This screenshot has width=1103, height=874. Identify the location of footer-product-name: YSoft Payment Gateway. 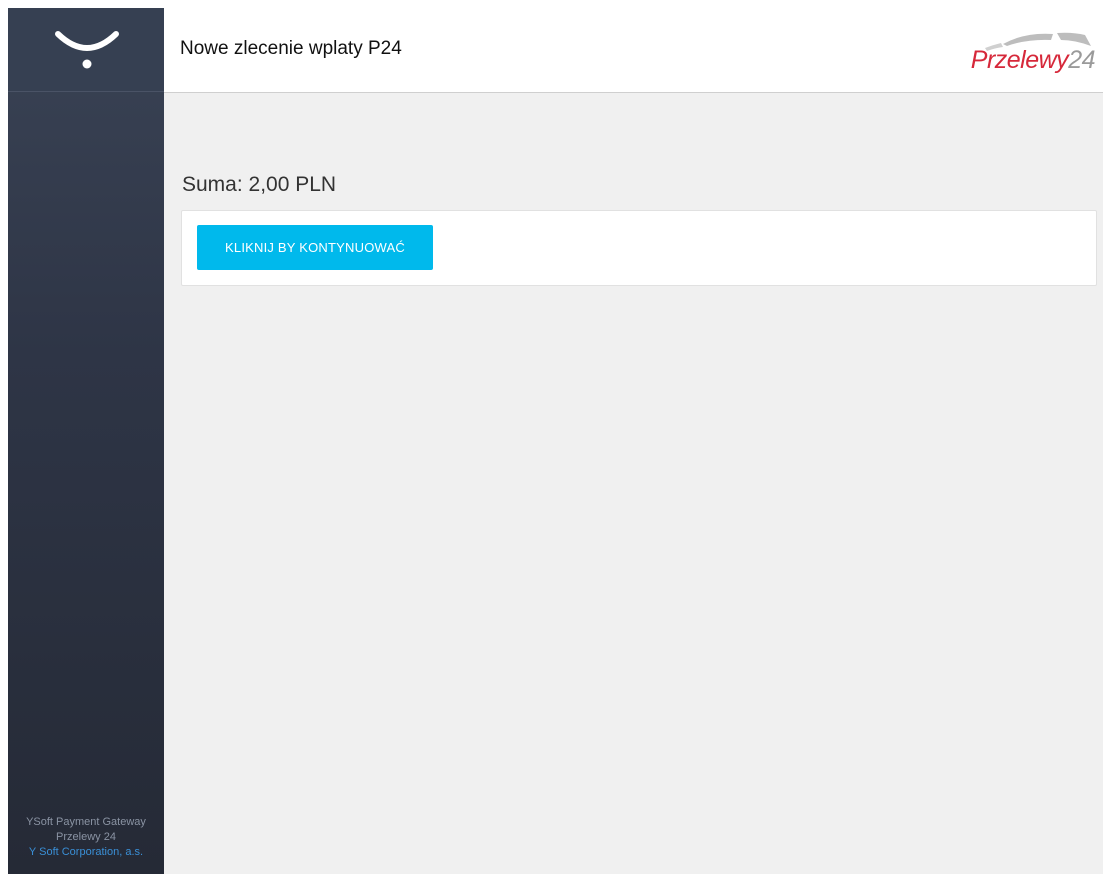
(86, 822).